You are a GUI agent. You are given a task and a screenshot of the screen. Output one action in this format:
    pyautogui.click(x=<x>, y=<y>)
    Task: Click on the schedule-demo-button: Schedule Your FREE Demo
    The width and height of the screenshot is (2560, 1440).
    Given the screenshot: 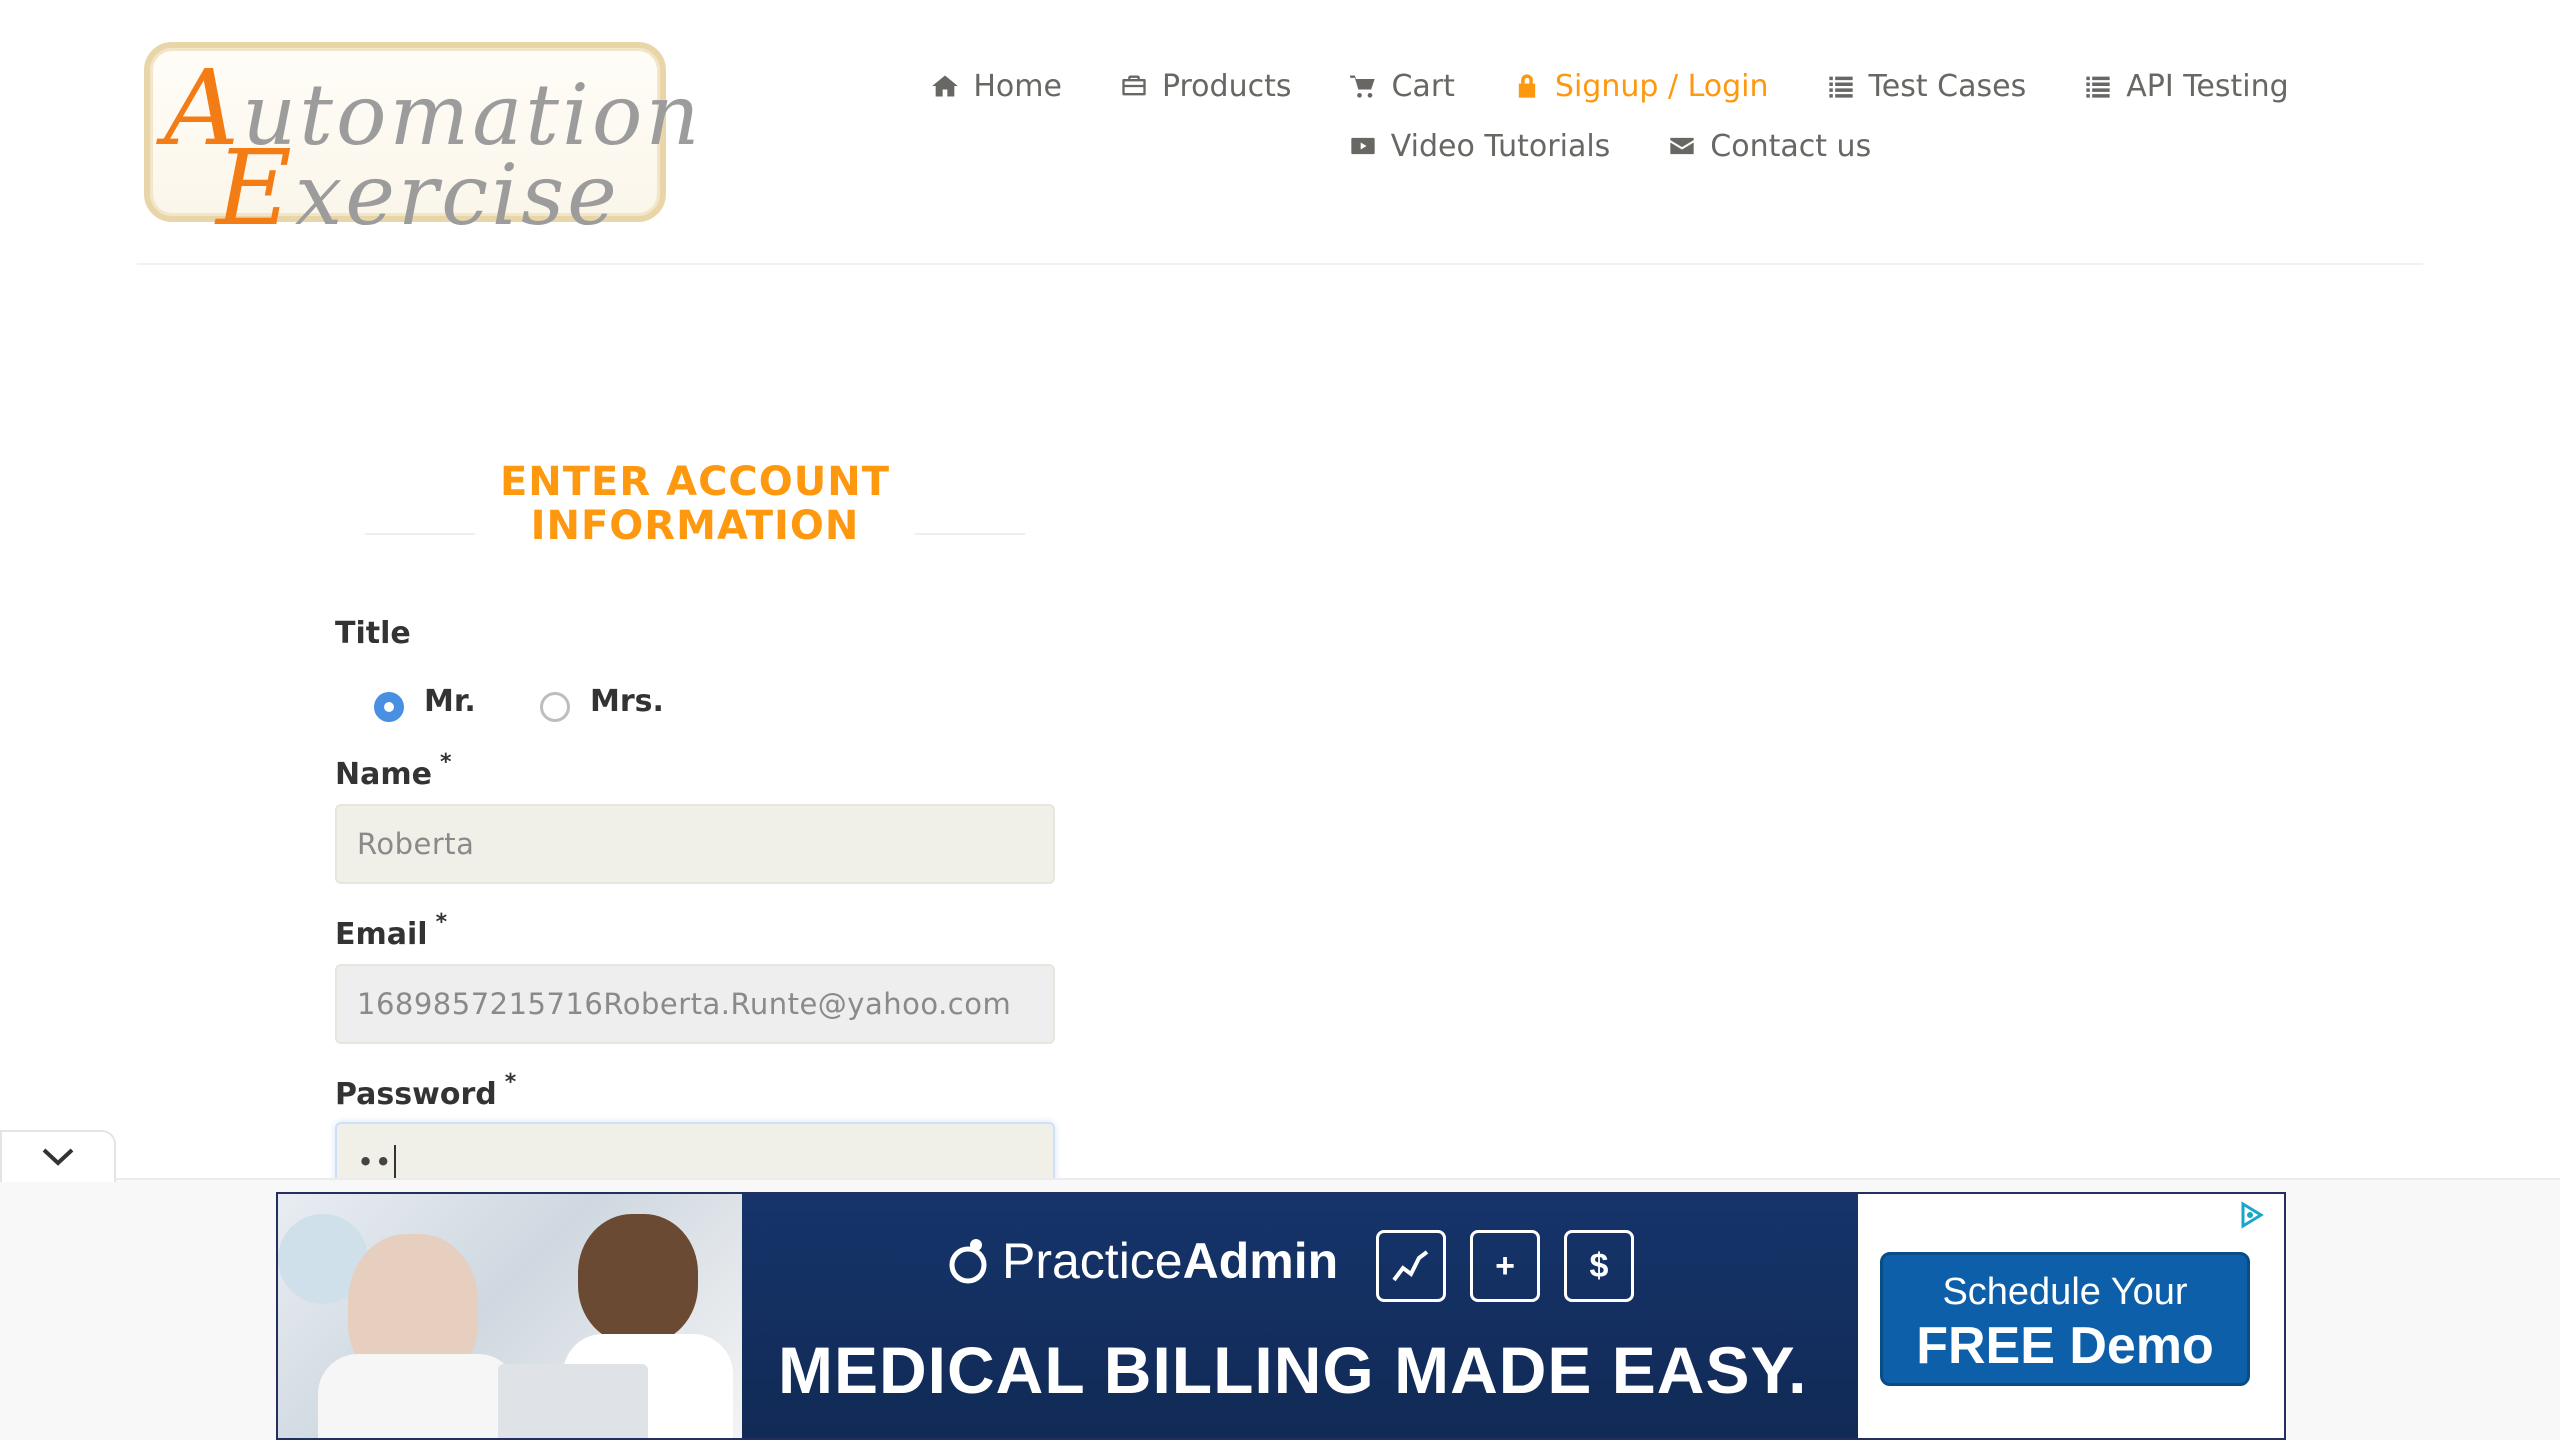 What is the action you would take?
    pyautogui.click(x=2065, y=1319)
    